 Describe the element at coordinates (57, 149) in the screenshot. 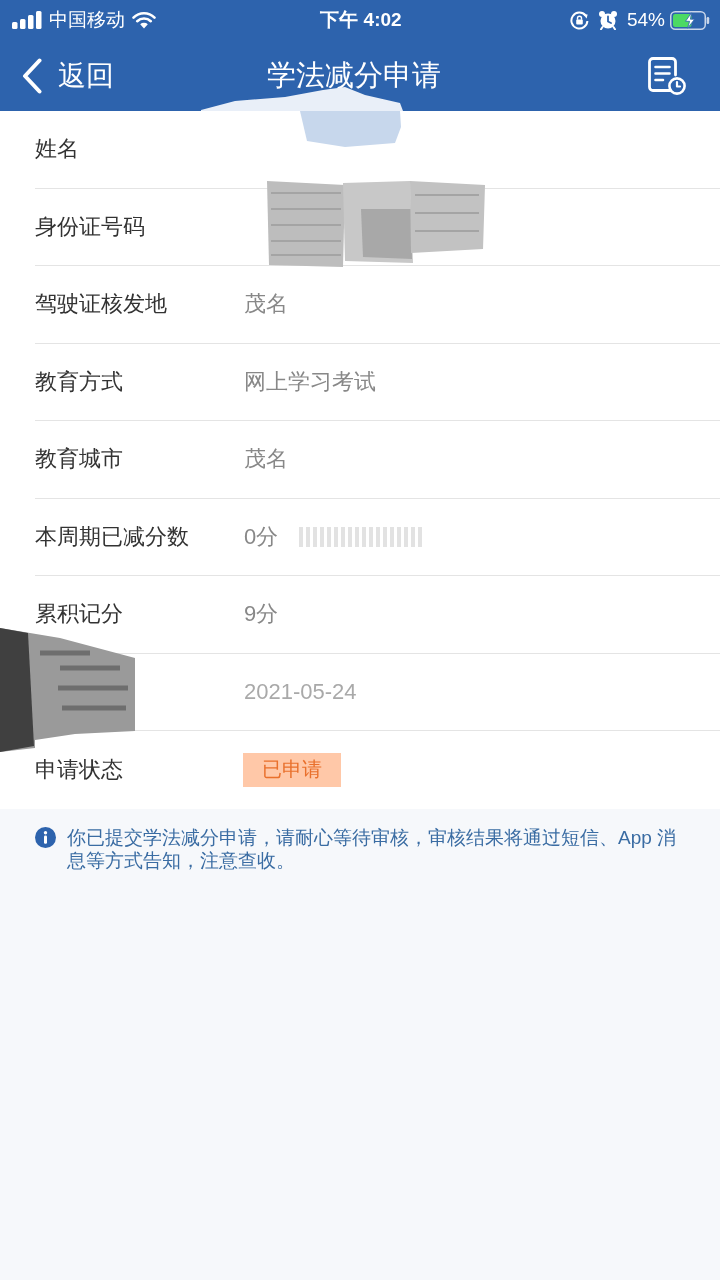

I see `field-label: 姓名` at that location.